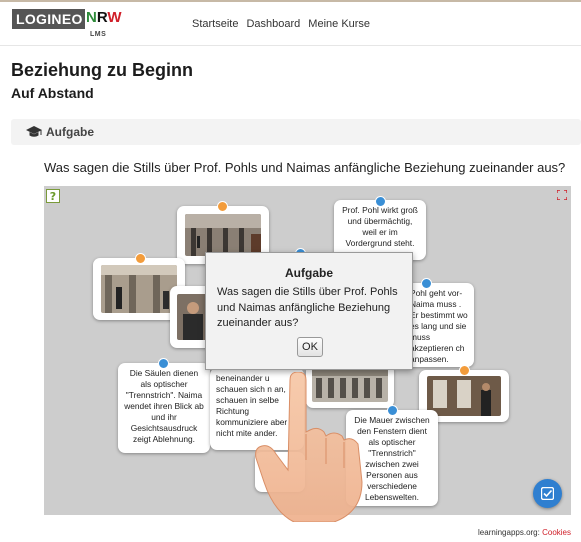 The image size is (581, 542). What do you see at coordinates (309, 273) in the screenshot?
I see `dialog-title: Aufgabe` at bounding box center [309, 273].